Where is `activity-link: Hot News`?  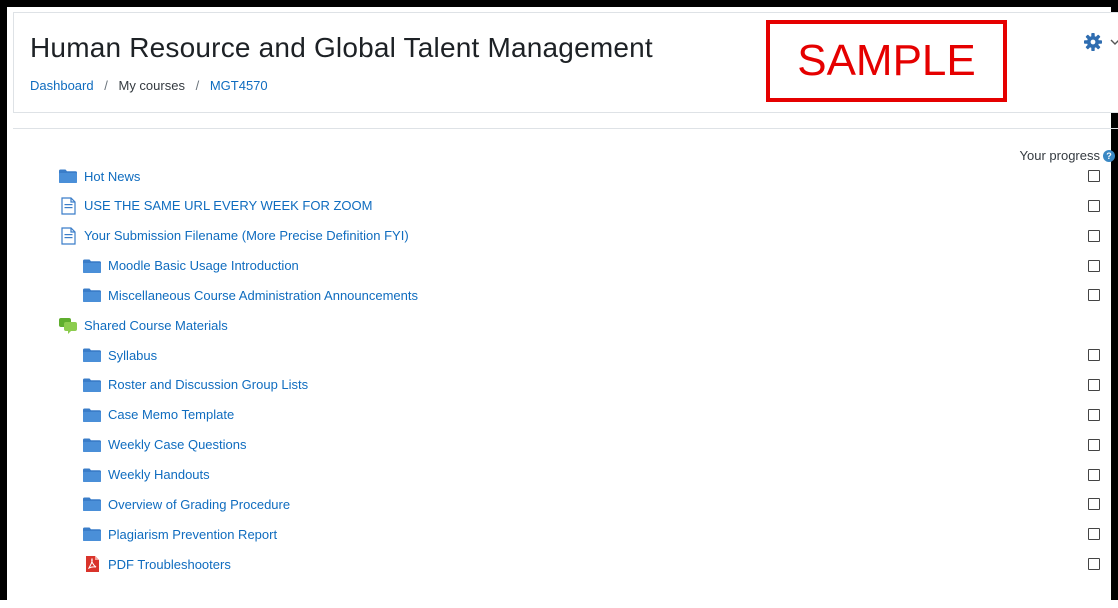 activity-link: Hot News is located at coordinates (112, 176).